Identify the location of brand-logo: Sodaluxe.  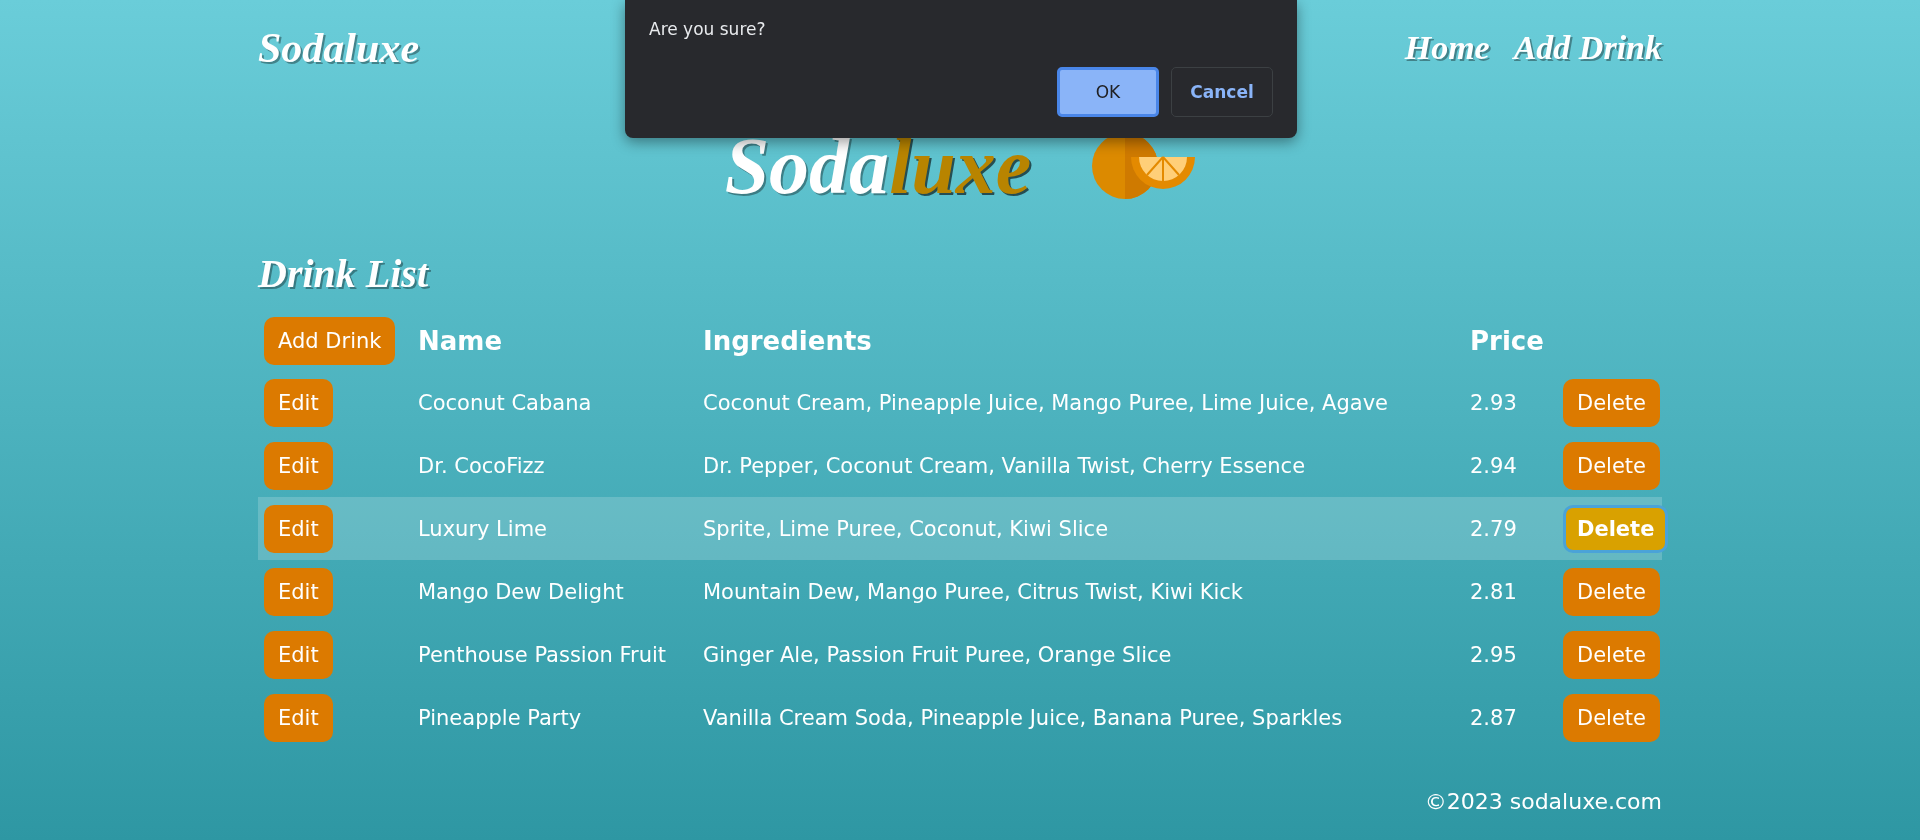
(339, 48).